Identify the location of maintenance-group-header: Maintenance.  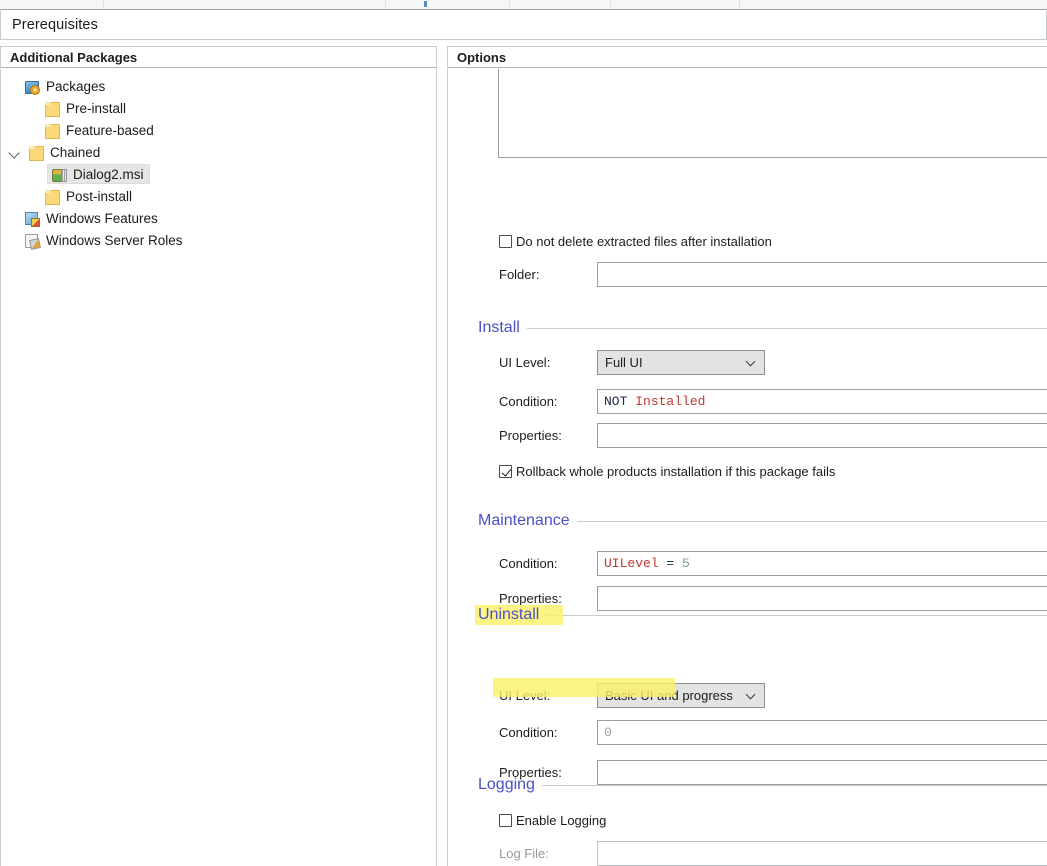
(762, 521).